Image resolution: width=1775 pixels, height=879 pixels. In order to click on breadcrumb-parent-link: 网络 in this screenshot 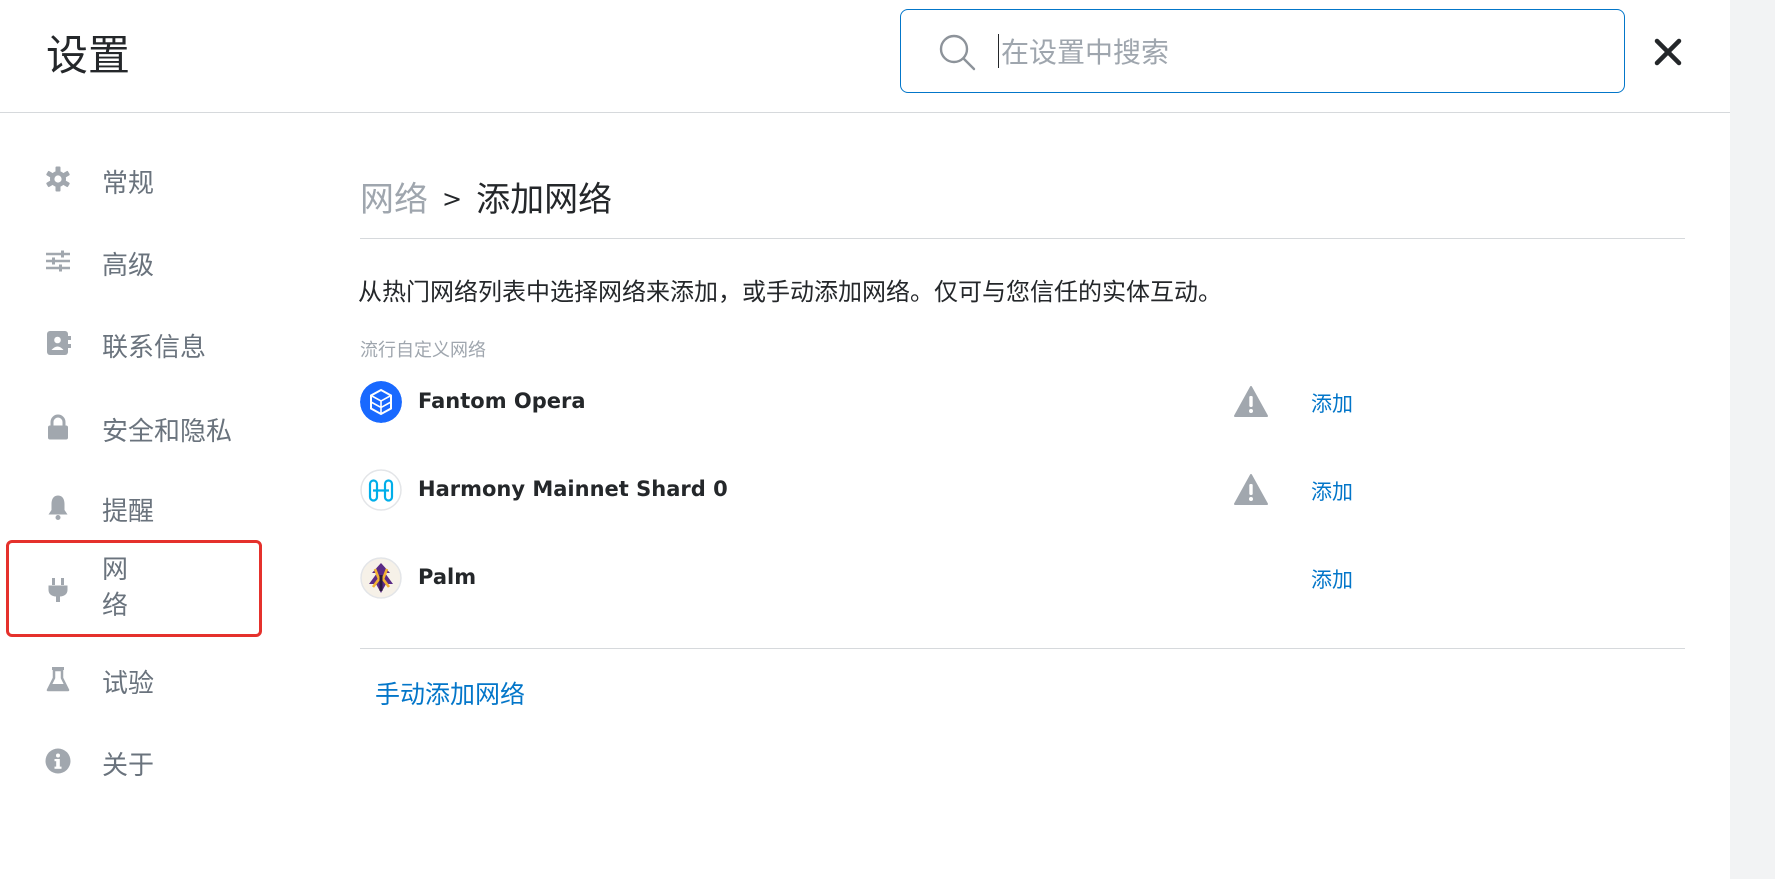, I will do `click(394, 200)`.